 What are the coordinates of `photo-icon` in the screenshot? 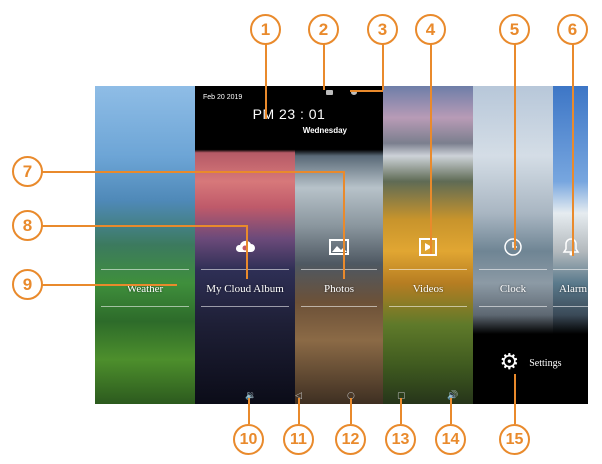 It's located at (339, 247).